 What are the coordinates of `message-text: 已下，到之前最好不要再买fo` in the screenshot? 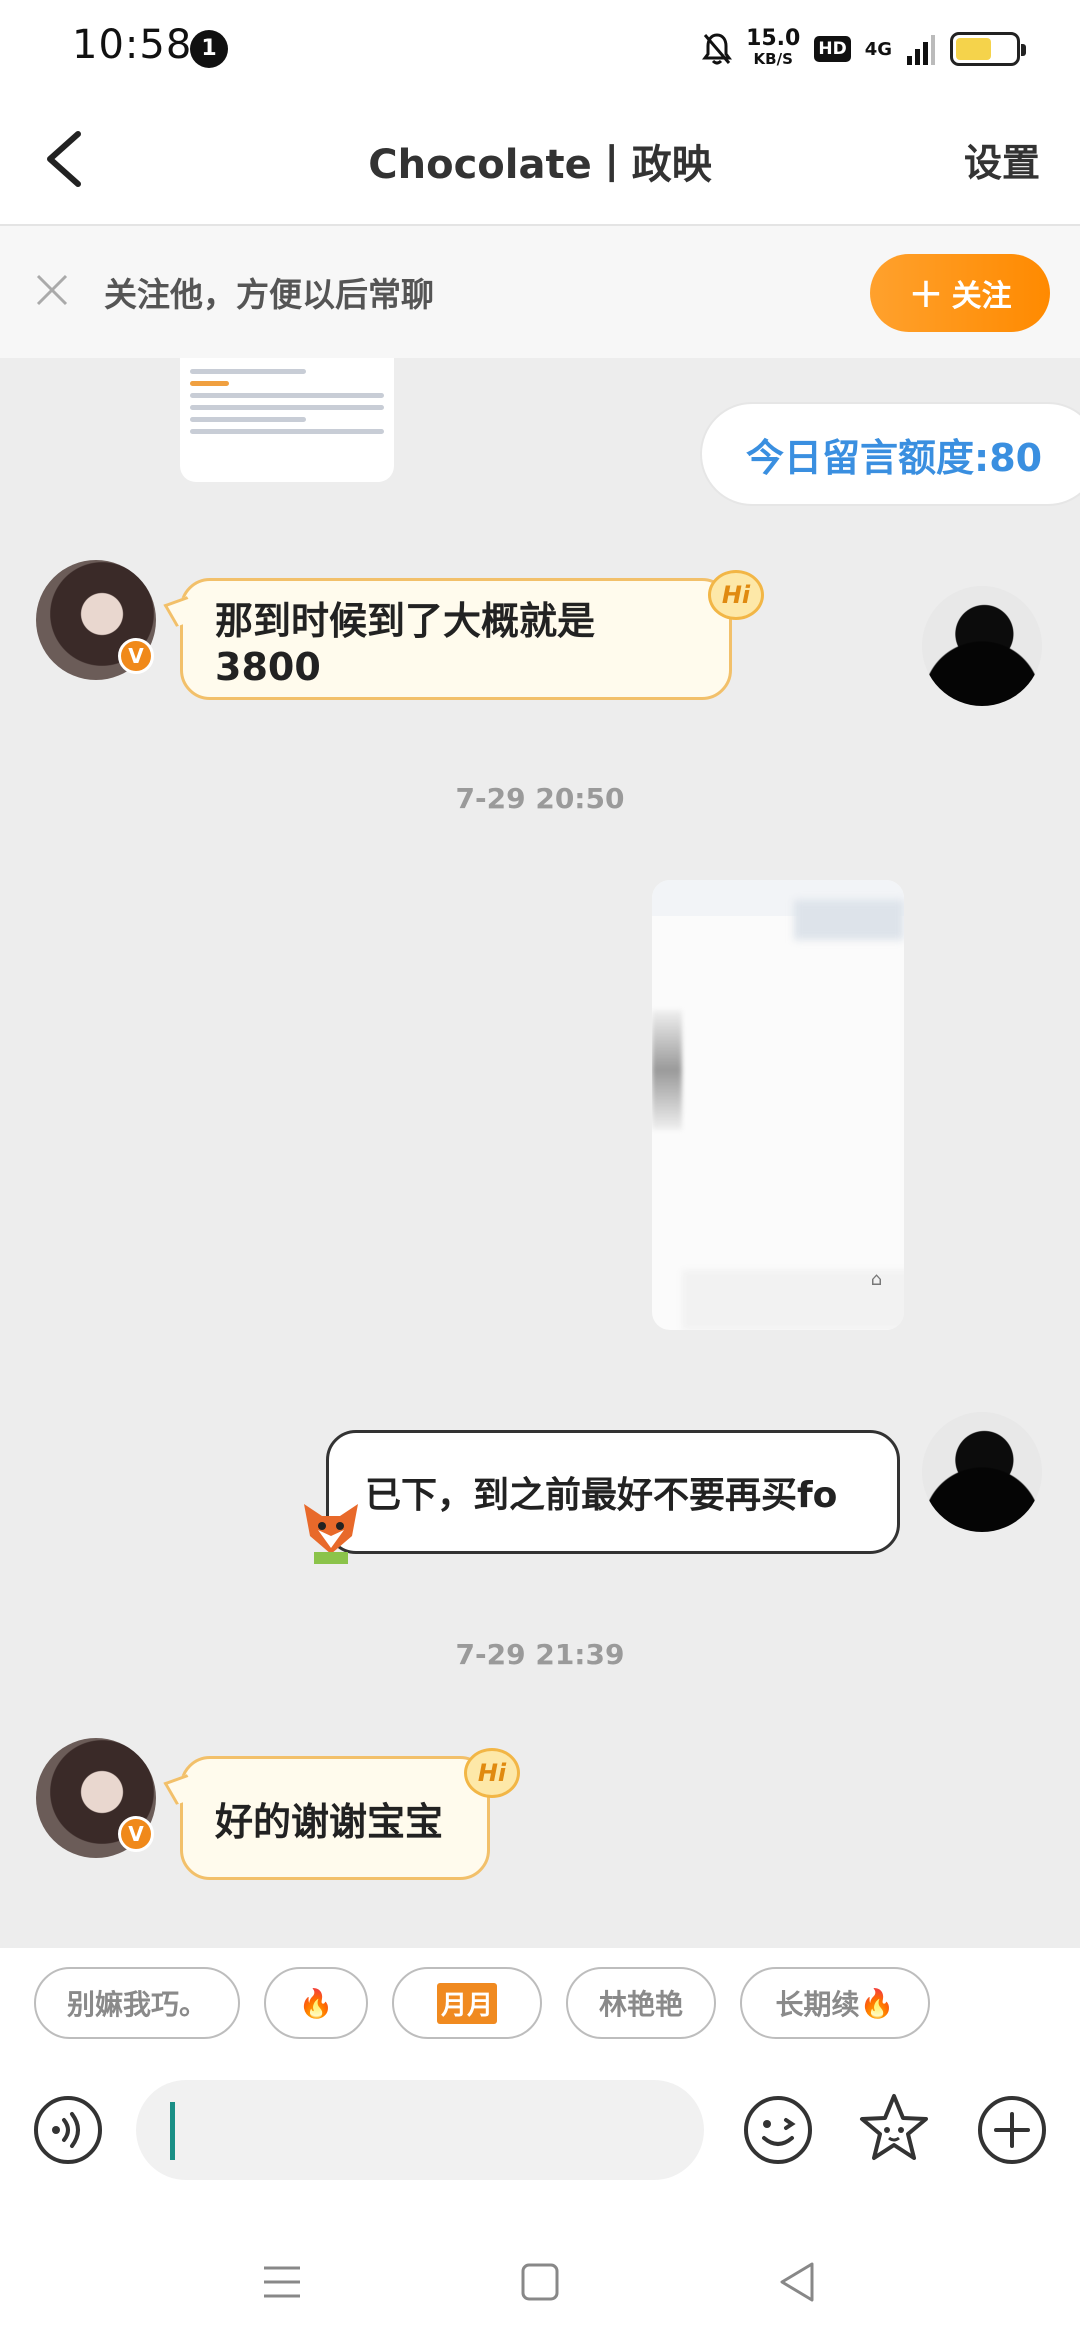 It's located at (601, 1495).